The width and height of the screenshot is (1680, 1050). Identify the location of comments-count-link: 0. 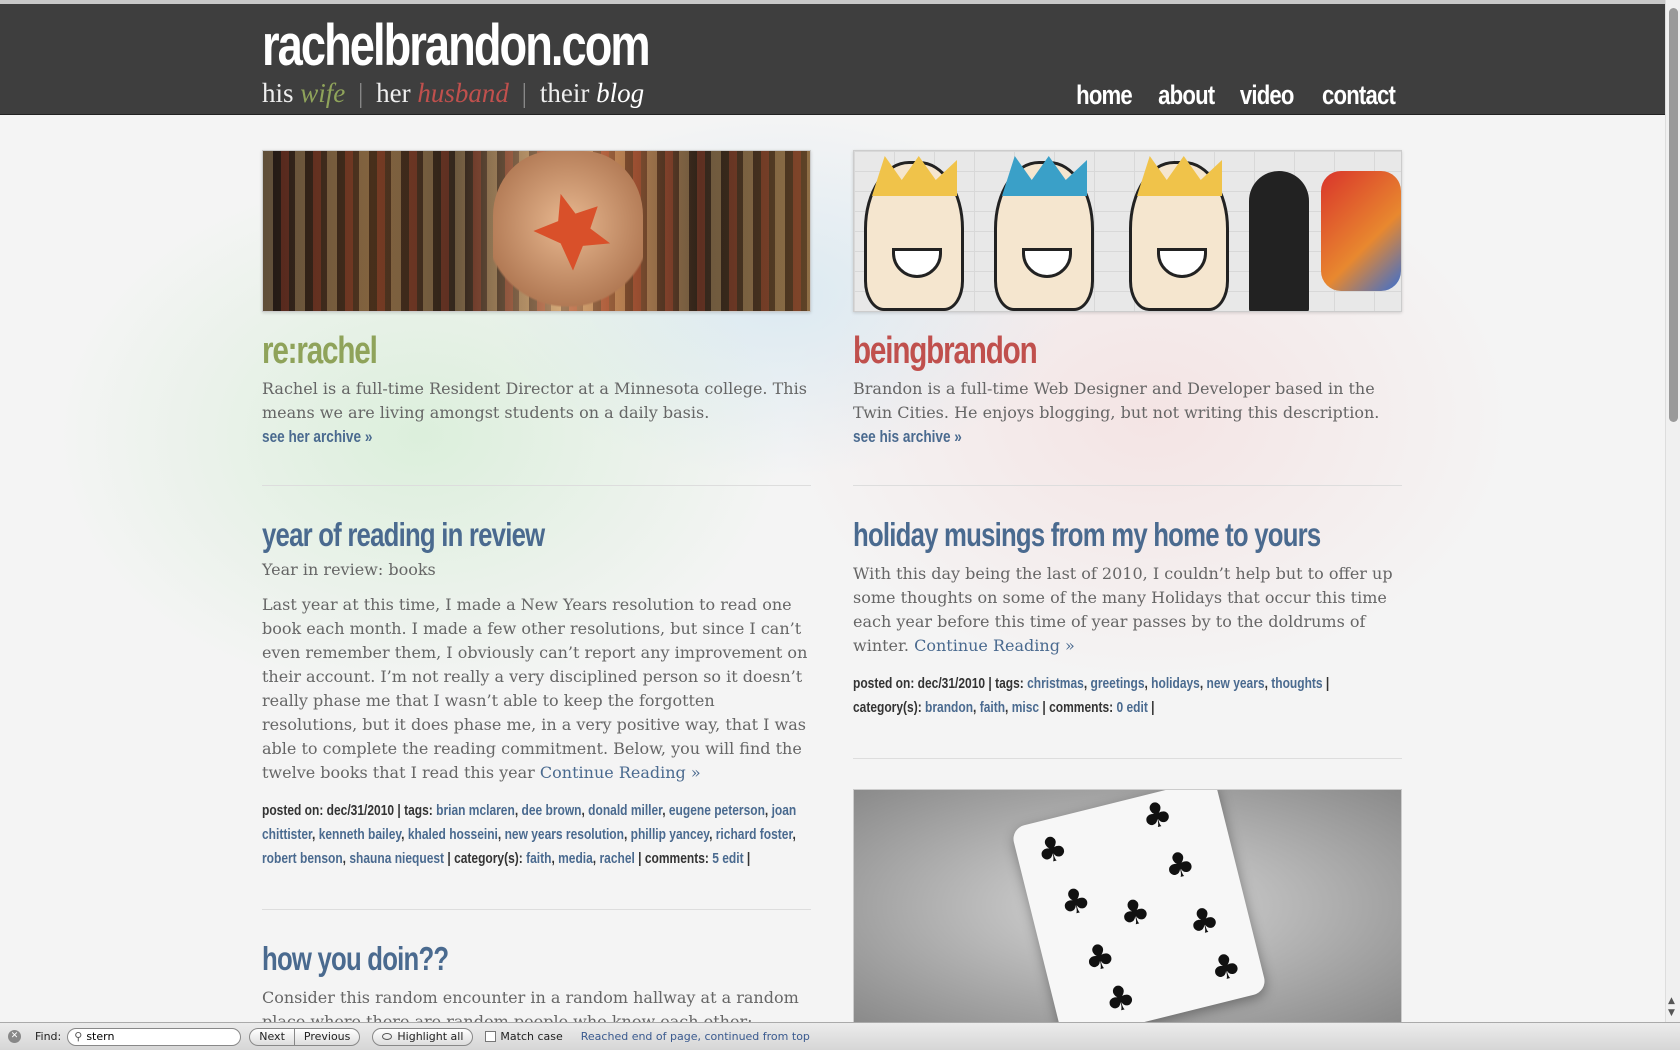
(1119, 707).